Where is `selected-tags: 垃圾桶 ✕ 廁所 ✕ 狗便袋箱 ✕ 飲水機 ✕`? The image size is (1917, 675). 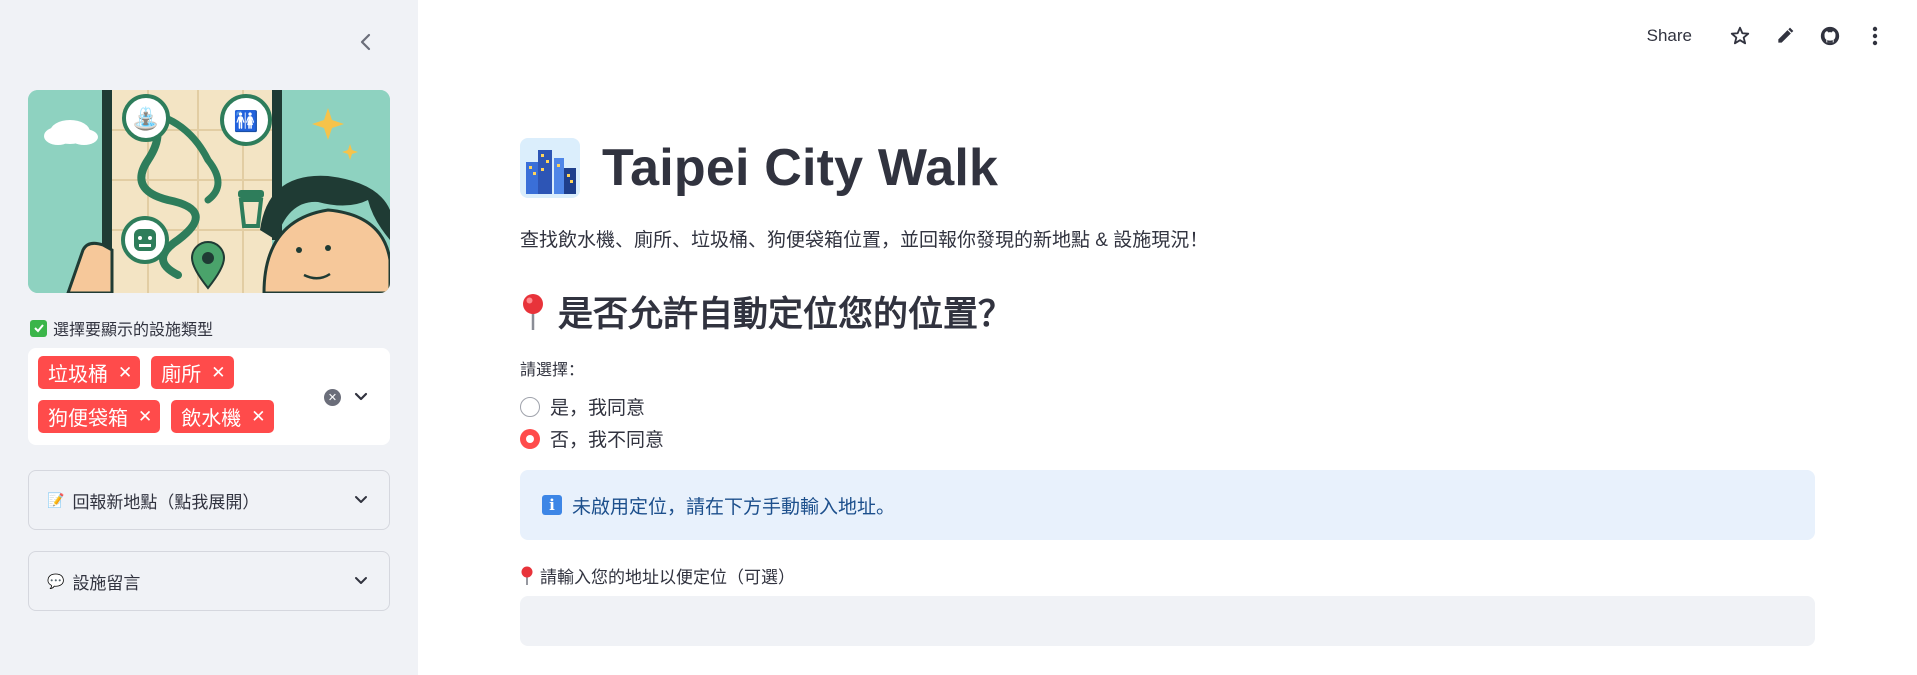 selected-tags: 垃圾桶 ✕ 廁所 ✕ 狗便袋箱 ✕ 飲水機 ✕ is located at coordinates (173, 394).